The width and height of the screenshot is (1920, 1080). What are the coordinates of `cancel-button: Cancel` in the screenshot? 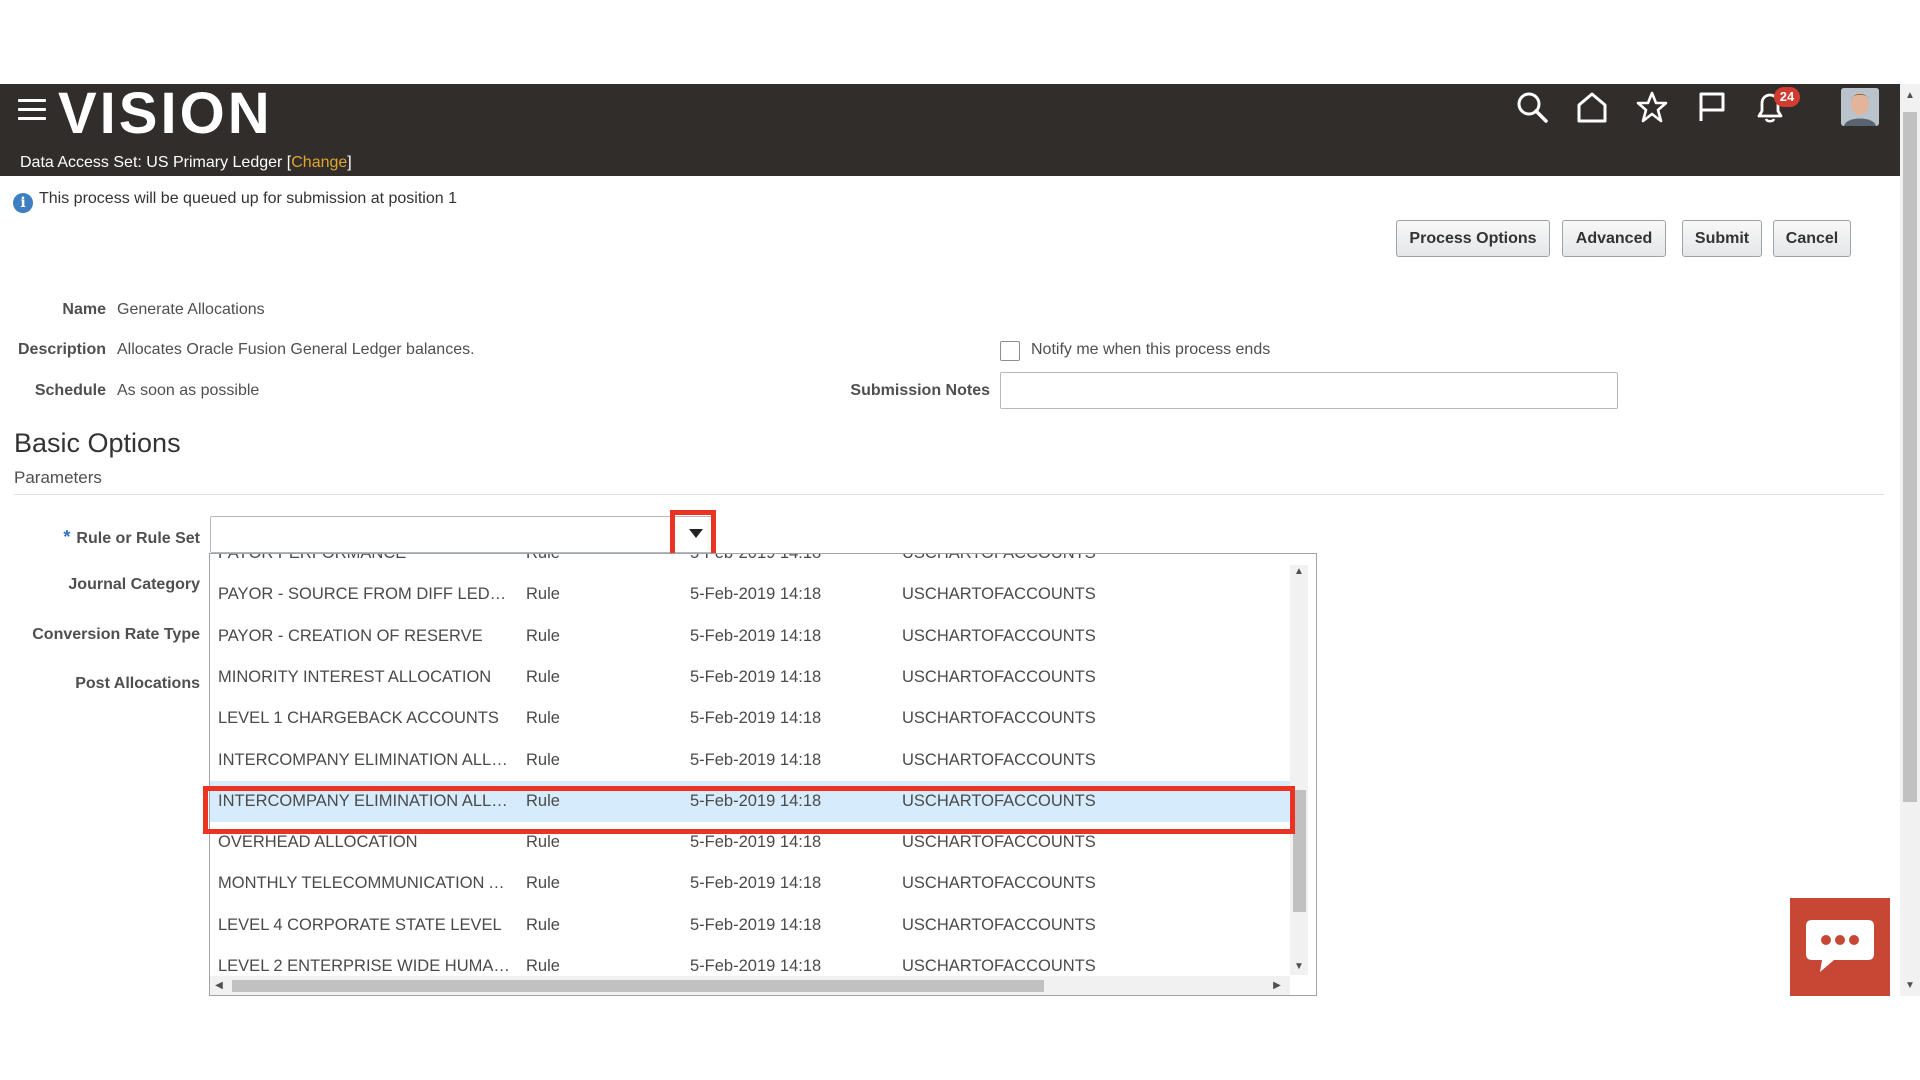 It's located at (1812, 238).